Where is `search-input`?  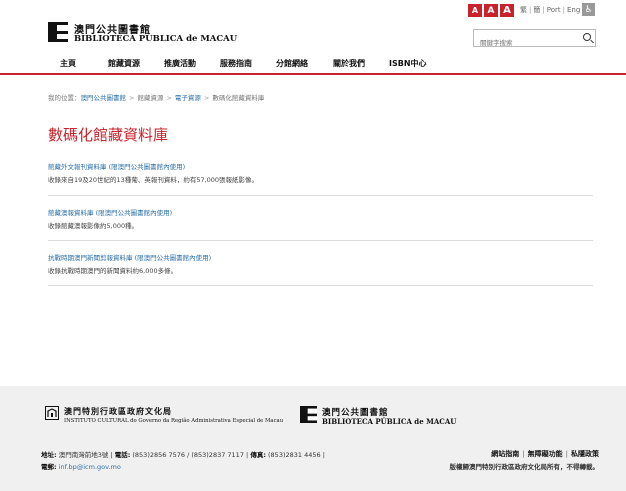 search-input is located at coordinates (527, 43).